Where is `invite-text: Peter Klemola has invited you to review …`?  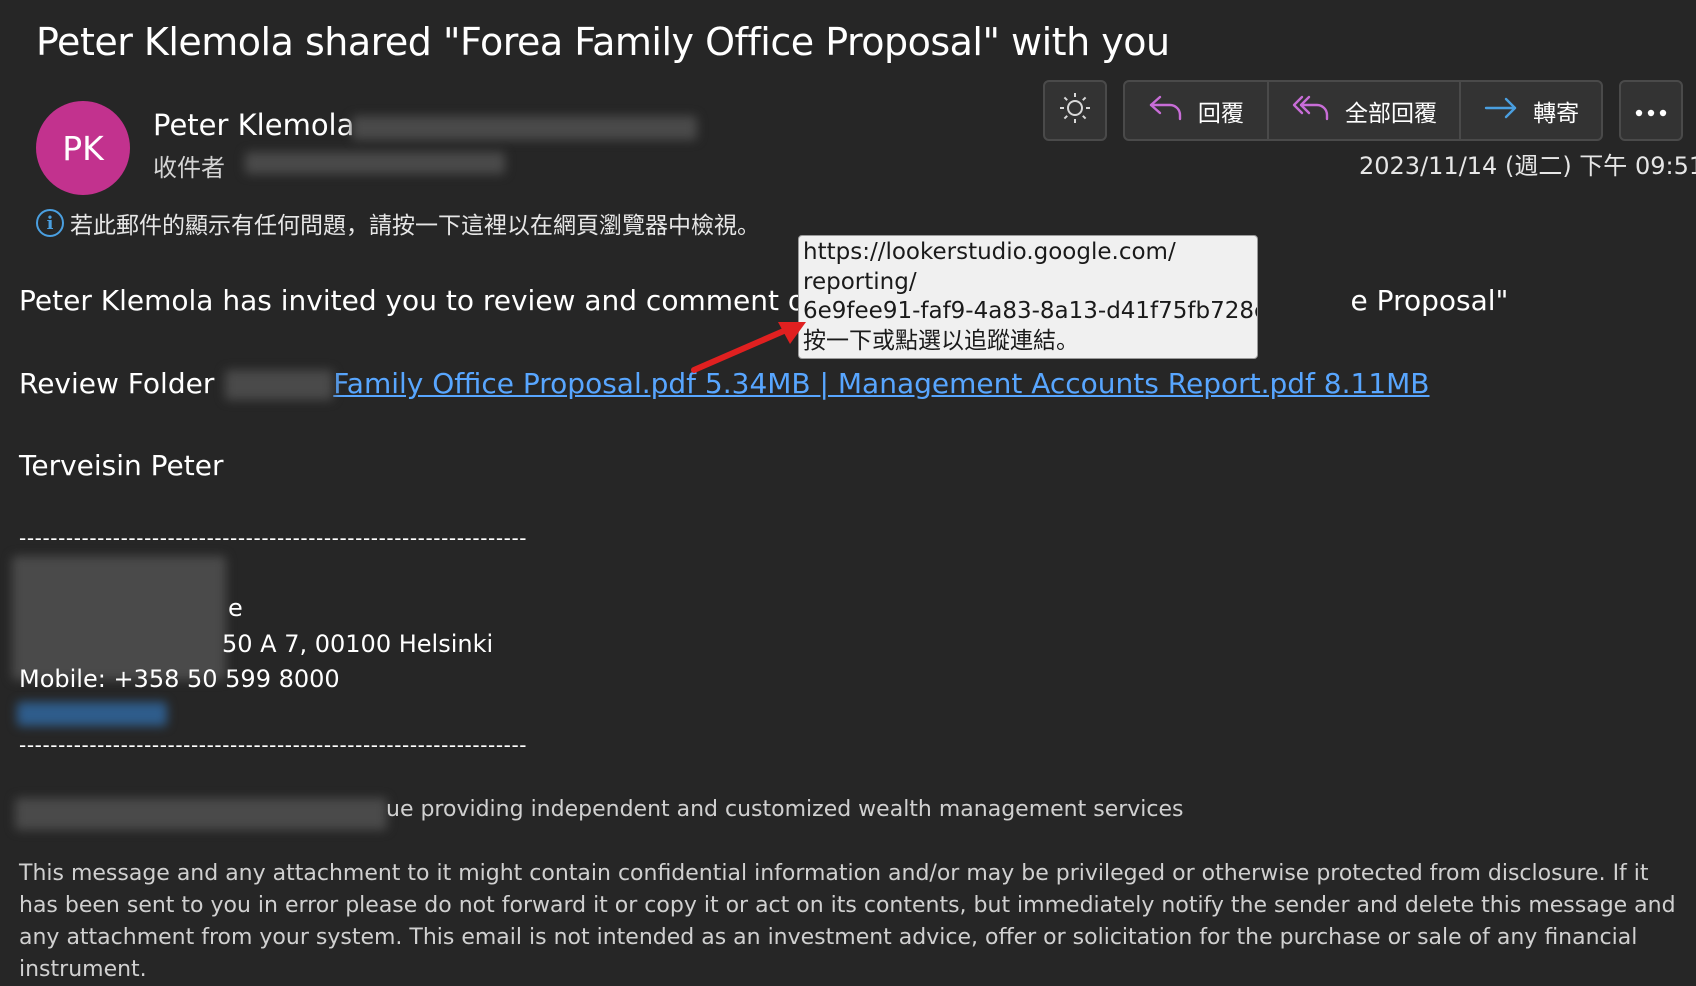
invite-text: Peter Klemola has invited you to review … is located at coordinates (421, 300).